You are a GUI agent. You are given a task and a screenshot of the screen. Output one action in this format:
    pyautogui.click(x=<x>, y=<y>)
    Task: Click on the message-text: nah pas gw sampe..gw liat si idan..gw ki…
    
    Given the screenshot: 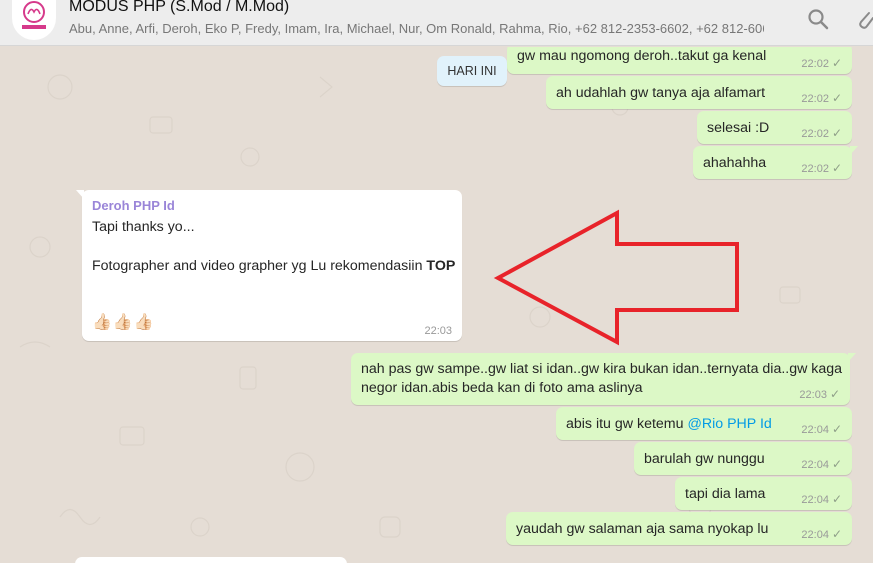 What is the action you would take?
    pyautogui.click(x=602, y=369)
    